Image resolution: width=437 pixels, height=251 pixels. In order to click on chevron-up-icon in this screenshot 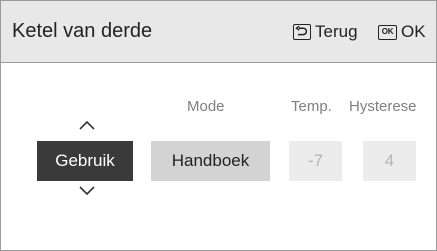, I will do `click(87, 125)`.